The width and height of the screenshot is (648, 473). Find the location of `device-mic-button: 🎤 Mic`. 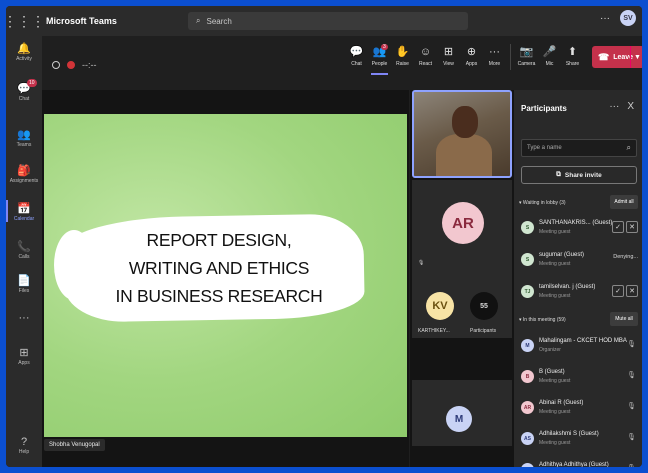

device-mic-button: 🎤 Mic is located at coordinates (549, 57).